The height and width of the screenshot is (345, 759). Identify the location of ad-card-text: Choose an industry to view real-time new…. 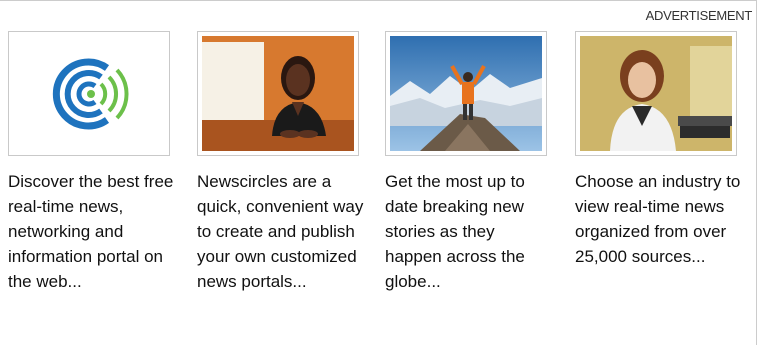
(659, 219).